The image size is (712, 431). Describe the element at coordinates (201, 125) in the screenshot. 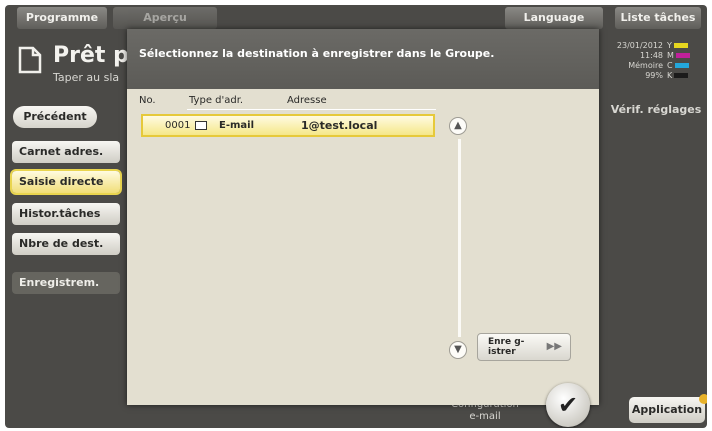

I see `mail-icon` at that location.